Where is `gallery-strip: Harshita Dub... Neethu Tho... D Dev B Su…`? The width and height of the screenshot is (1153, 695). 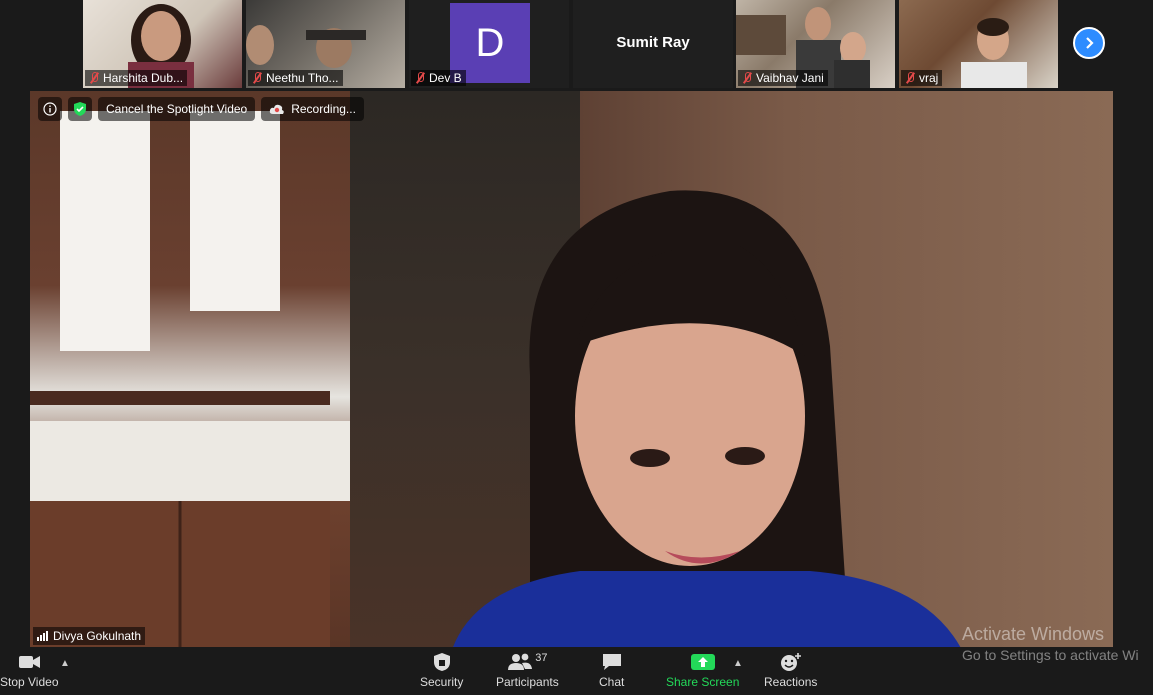 gallery-strip: Harshita Dub... Neethu Tho... D Dev B Su… is located at coordinates (576, 45).